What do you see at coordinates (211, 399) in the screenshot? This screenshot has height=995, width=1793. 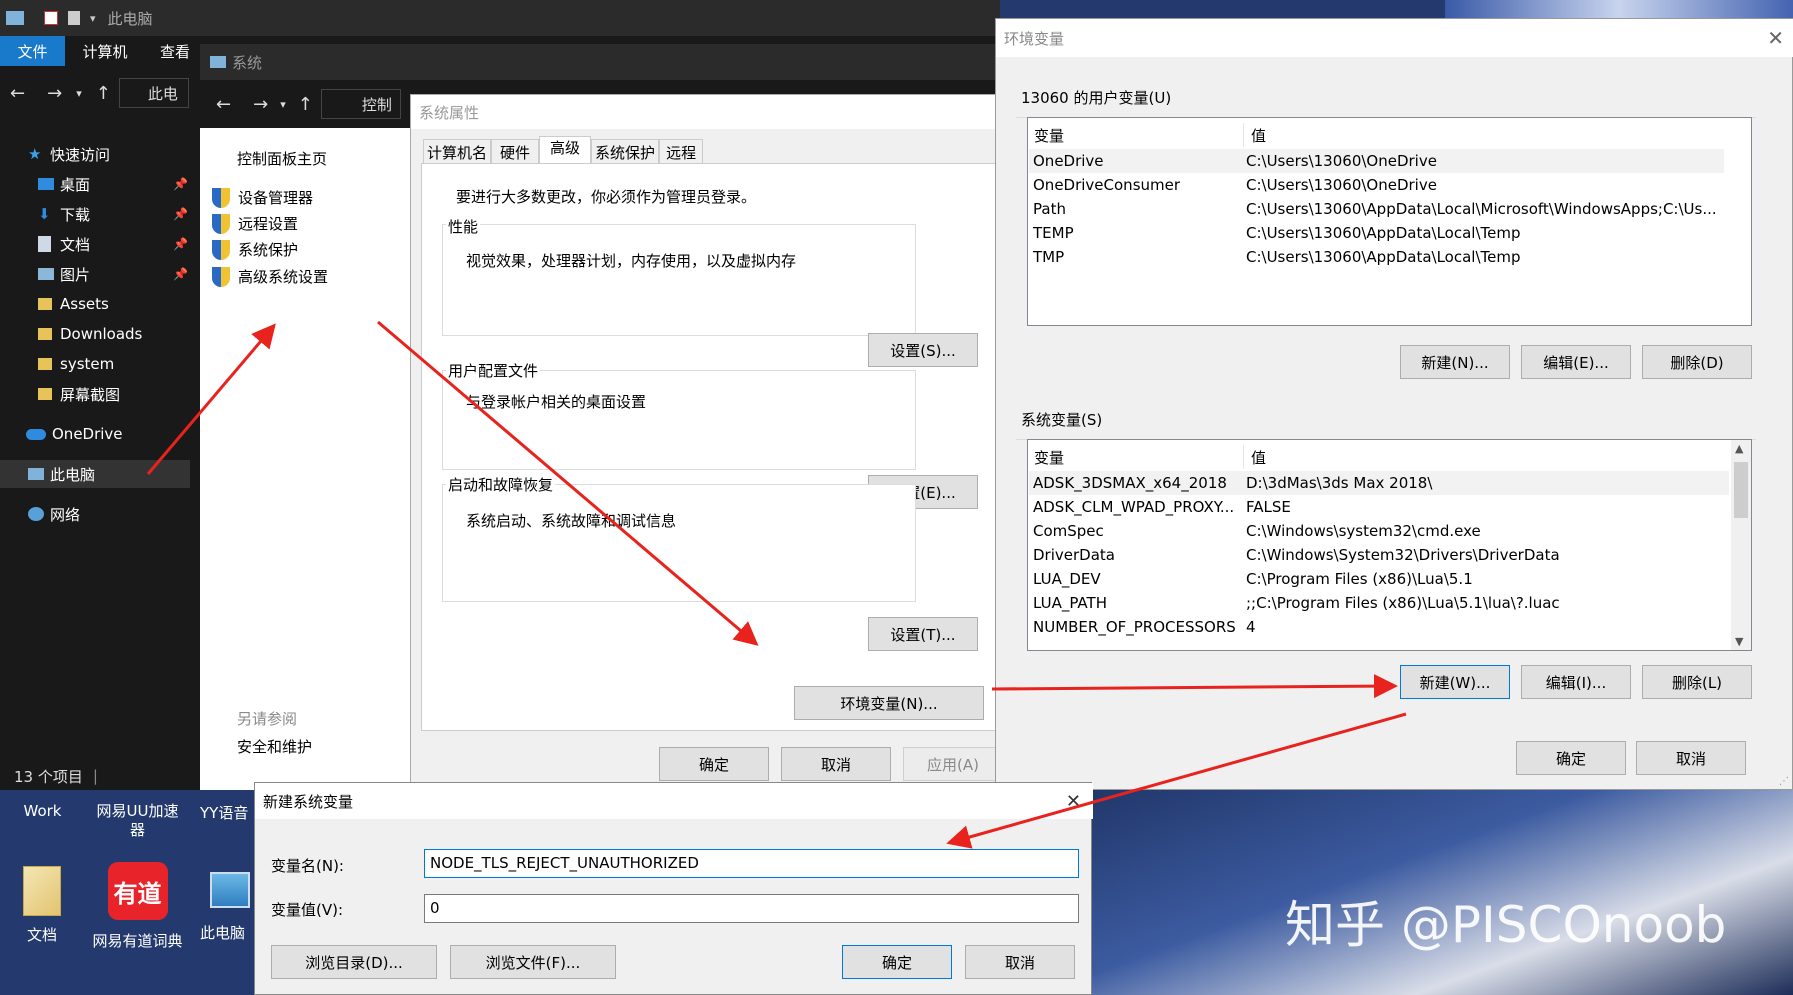 I see `arrow-to-advanced-settings` at bounding box center [211, 399].